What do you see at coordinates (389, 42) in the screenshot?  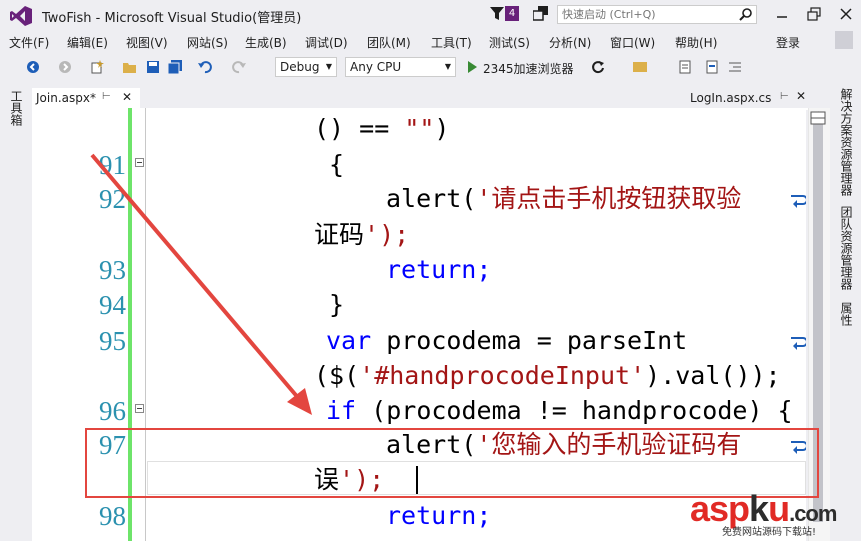 I see `menu-team: 团队(M)` at bounding box center [389, 42].